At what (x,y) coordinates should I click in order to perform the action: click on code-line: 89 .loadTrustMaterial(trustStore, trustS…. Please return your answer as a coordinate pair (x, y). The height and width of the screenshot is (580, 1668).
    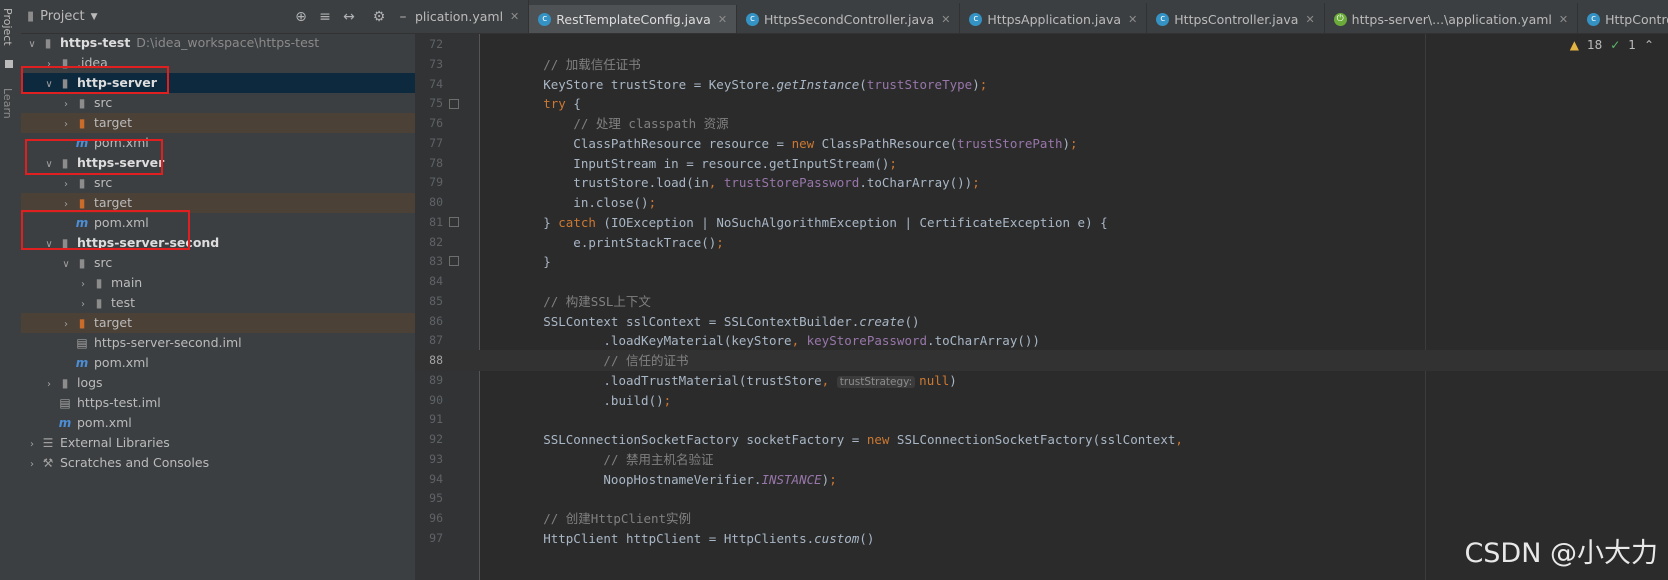
    Looking at the image, I should click on (1041, 380).